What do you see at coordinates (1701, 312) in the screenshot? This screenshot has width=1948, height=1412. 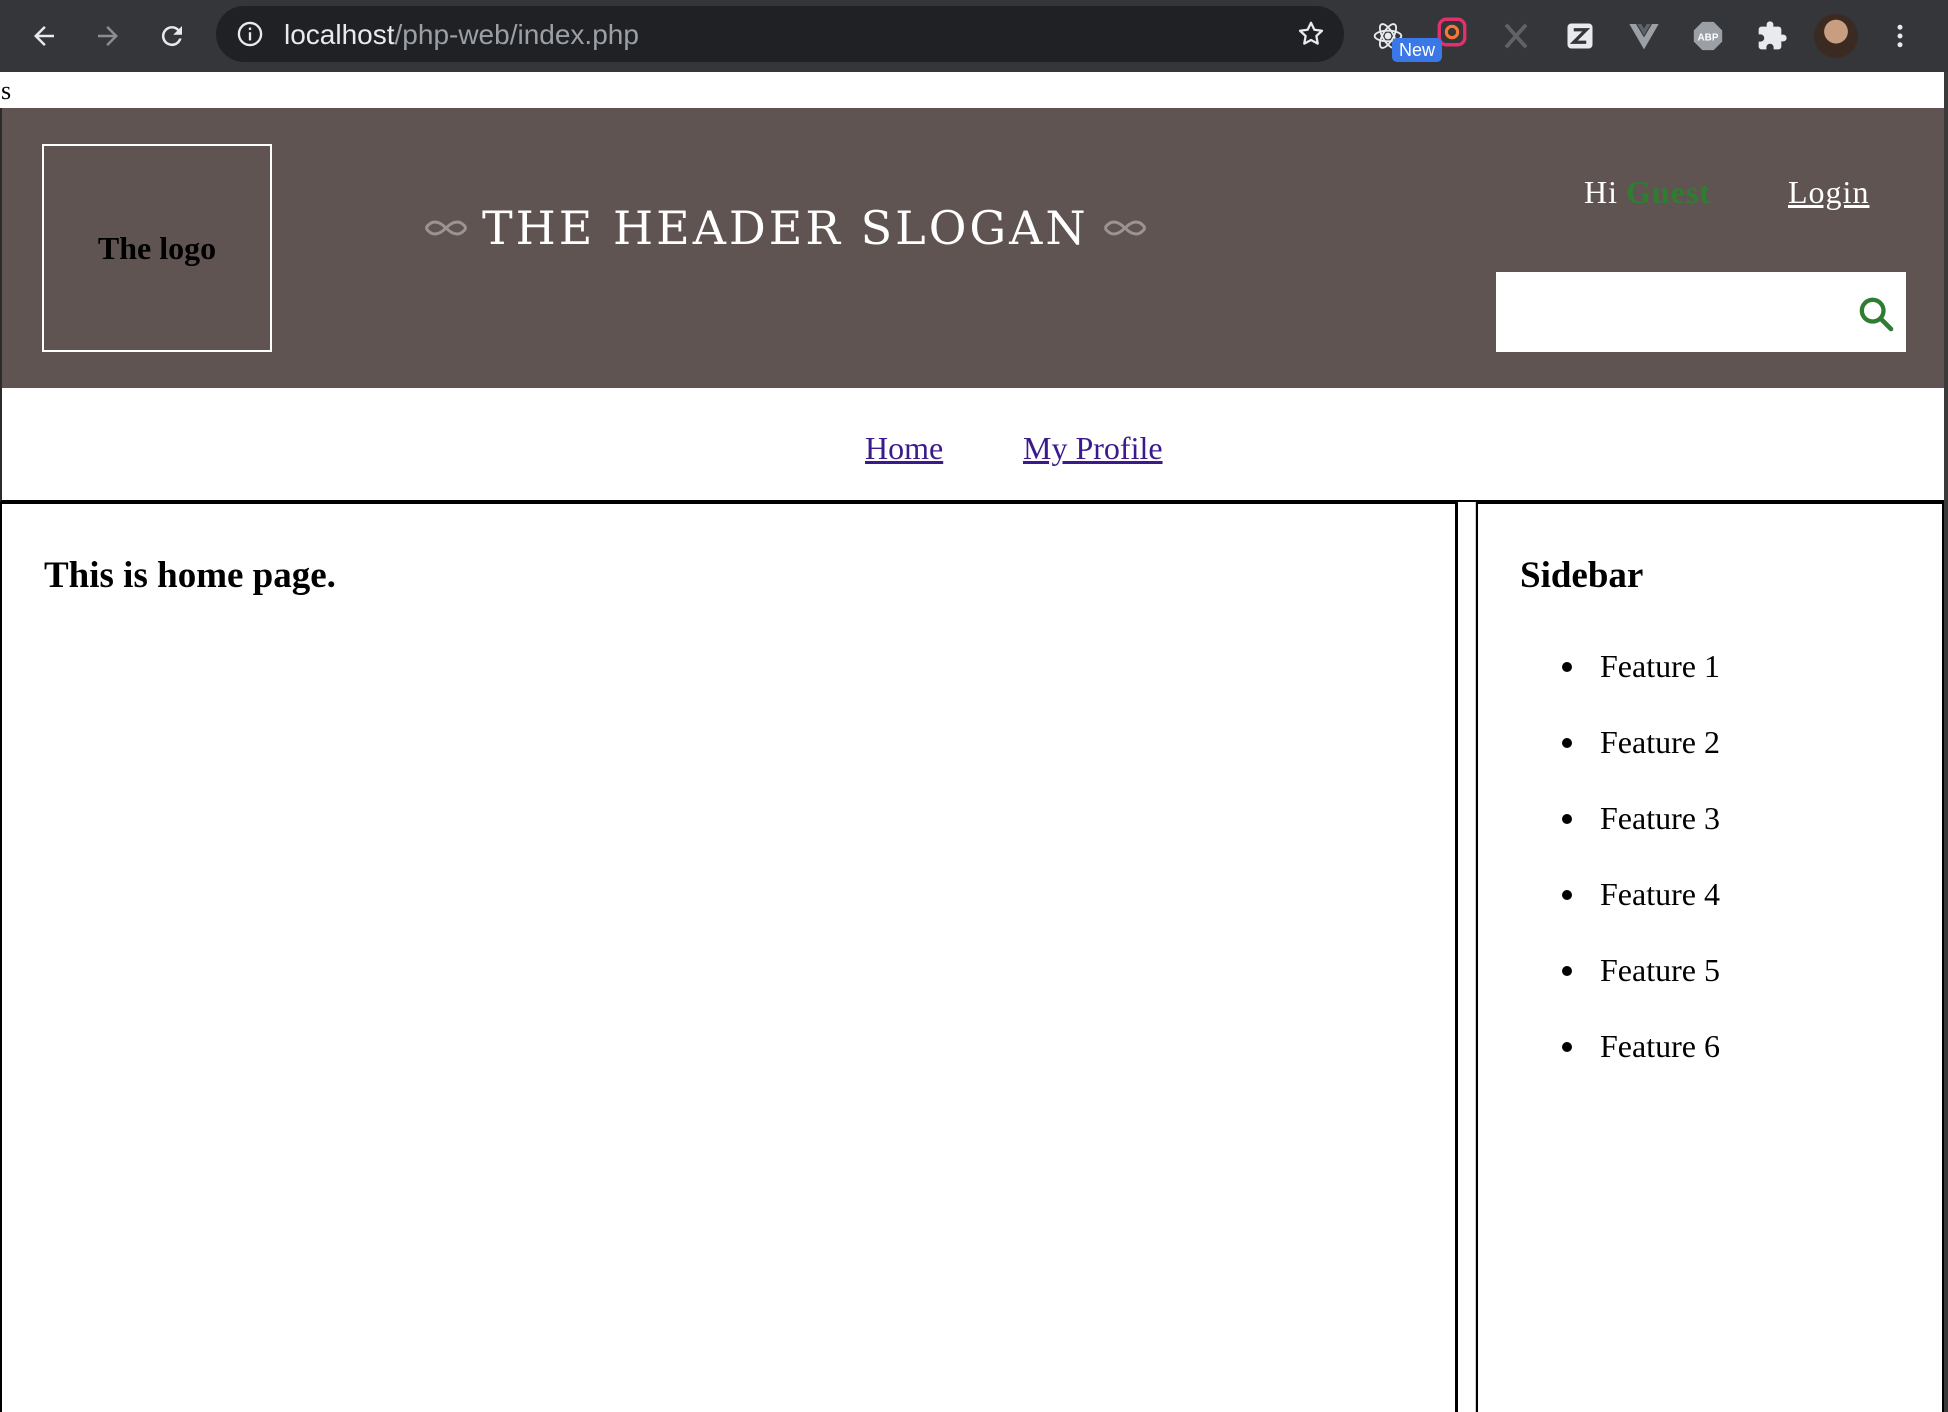 I see `search-box` at bounding box center [1701, 312].